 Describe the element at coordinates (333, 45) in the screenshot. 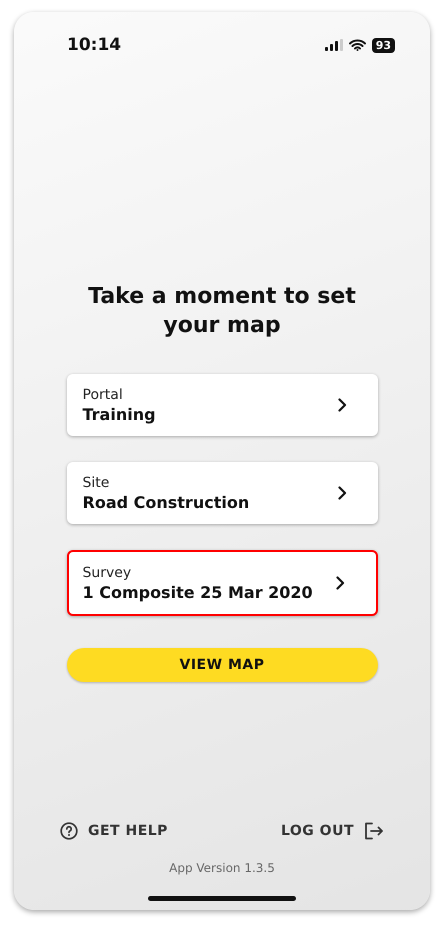

I see `signal-icon` at that location.